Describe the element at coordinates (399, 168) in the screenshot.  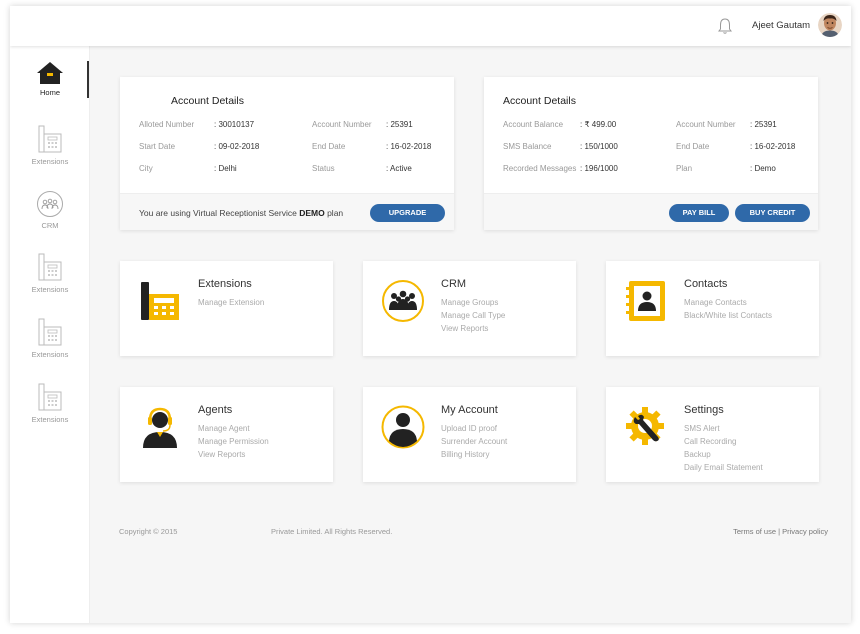
I see `field-value: : Active` at that location.